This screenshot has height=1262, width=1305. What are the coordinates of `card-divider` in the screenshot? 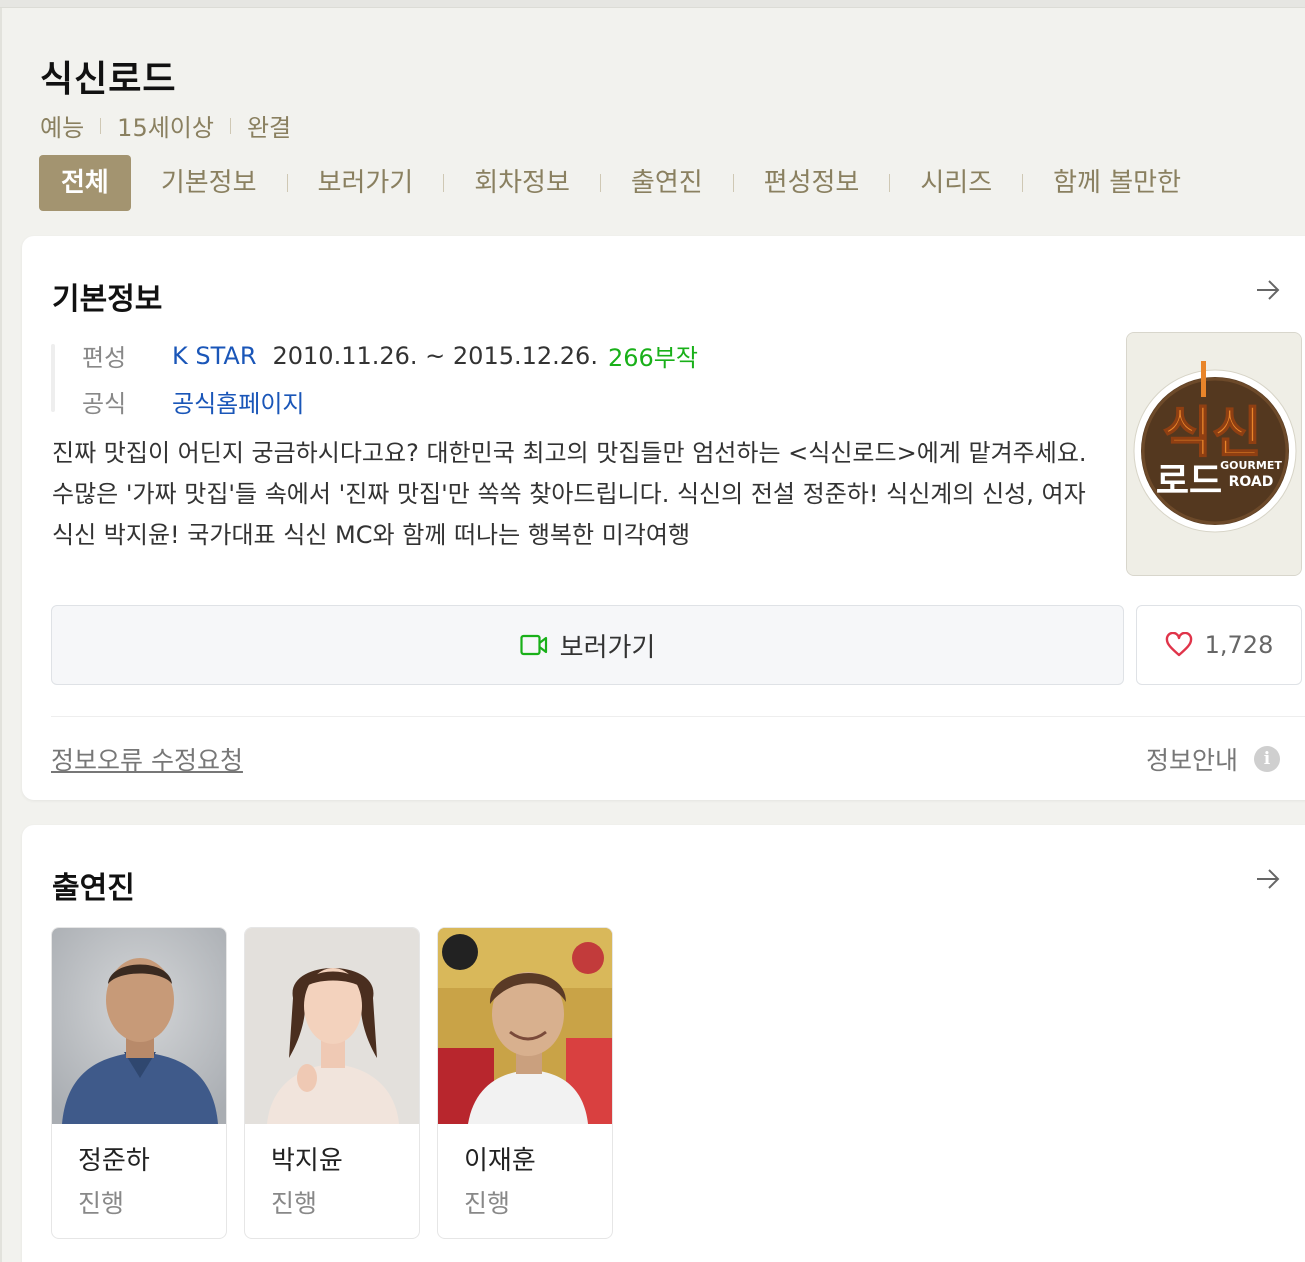 It's located at (678, 716).